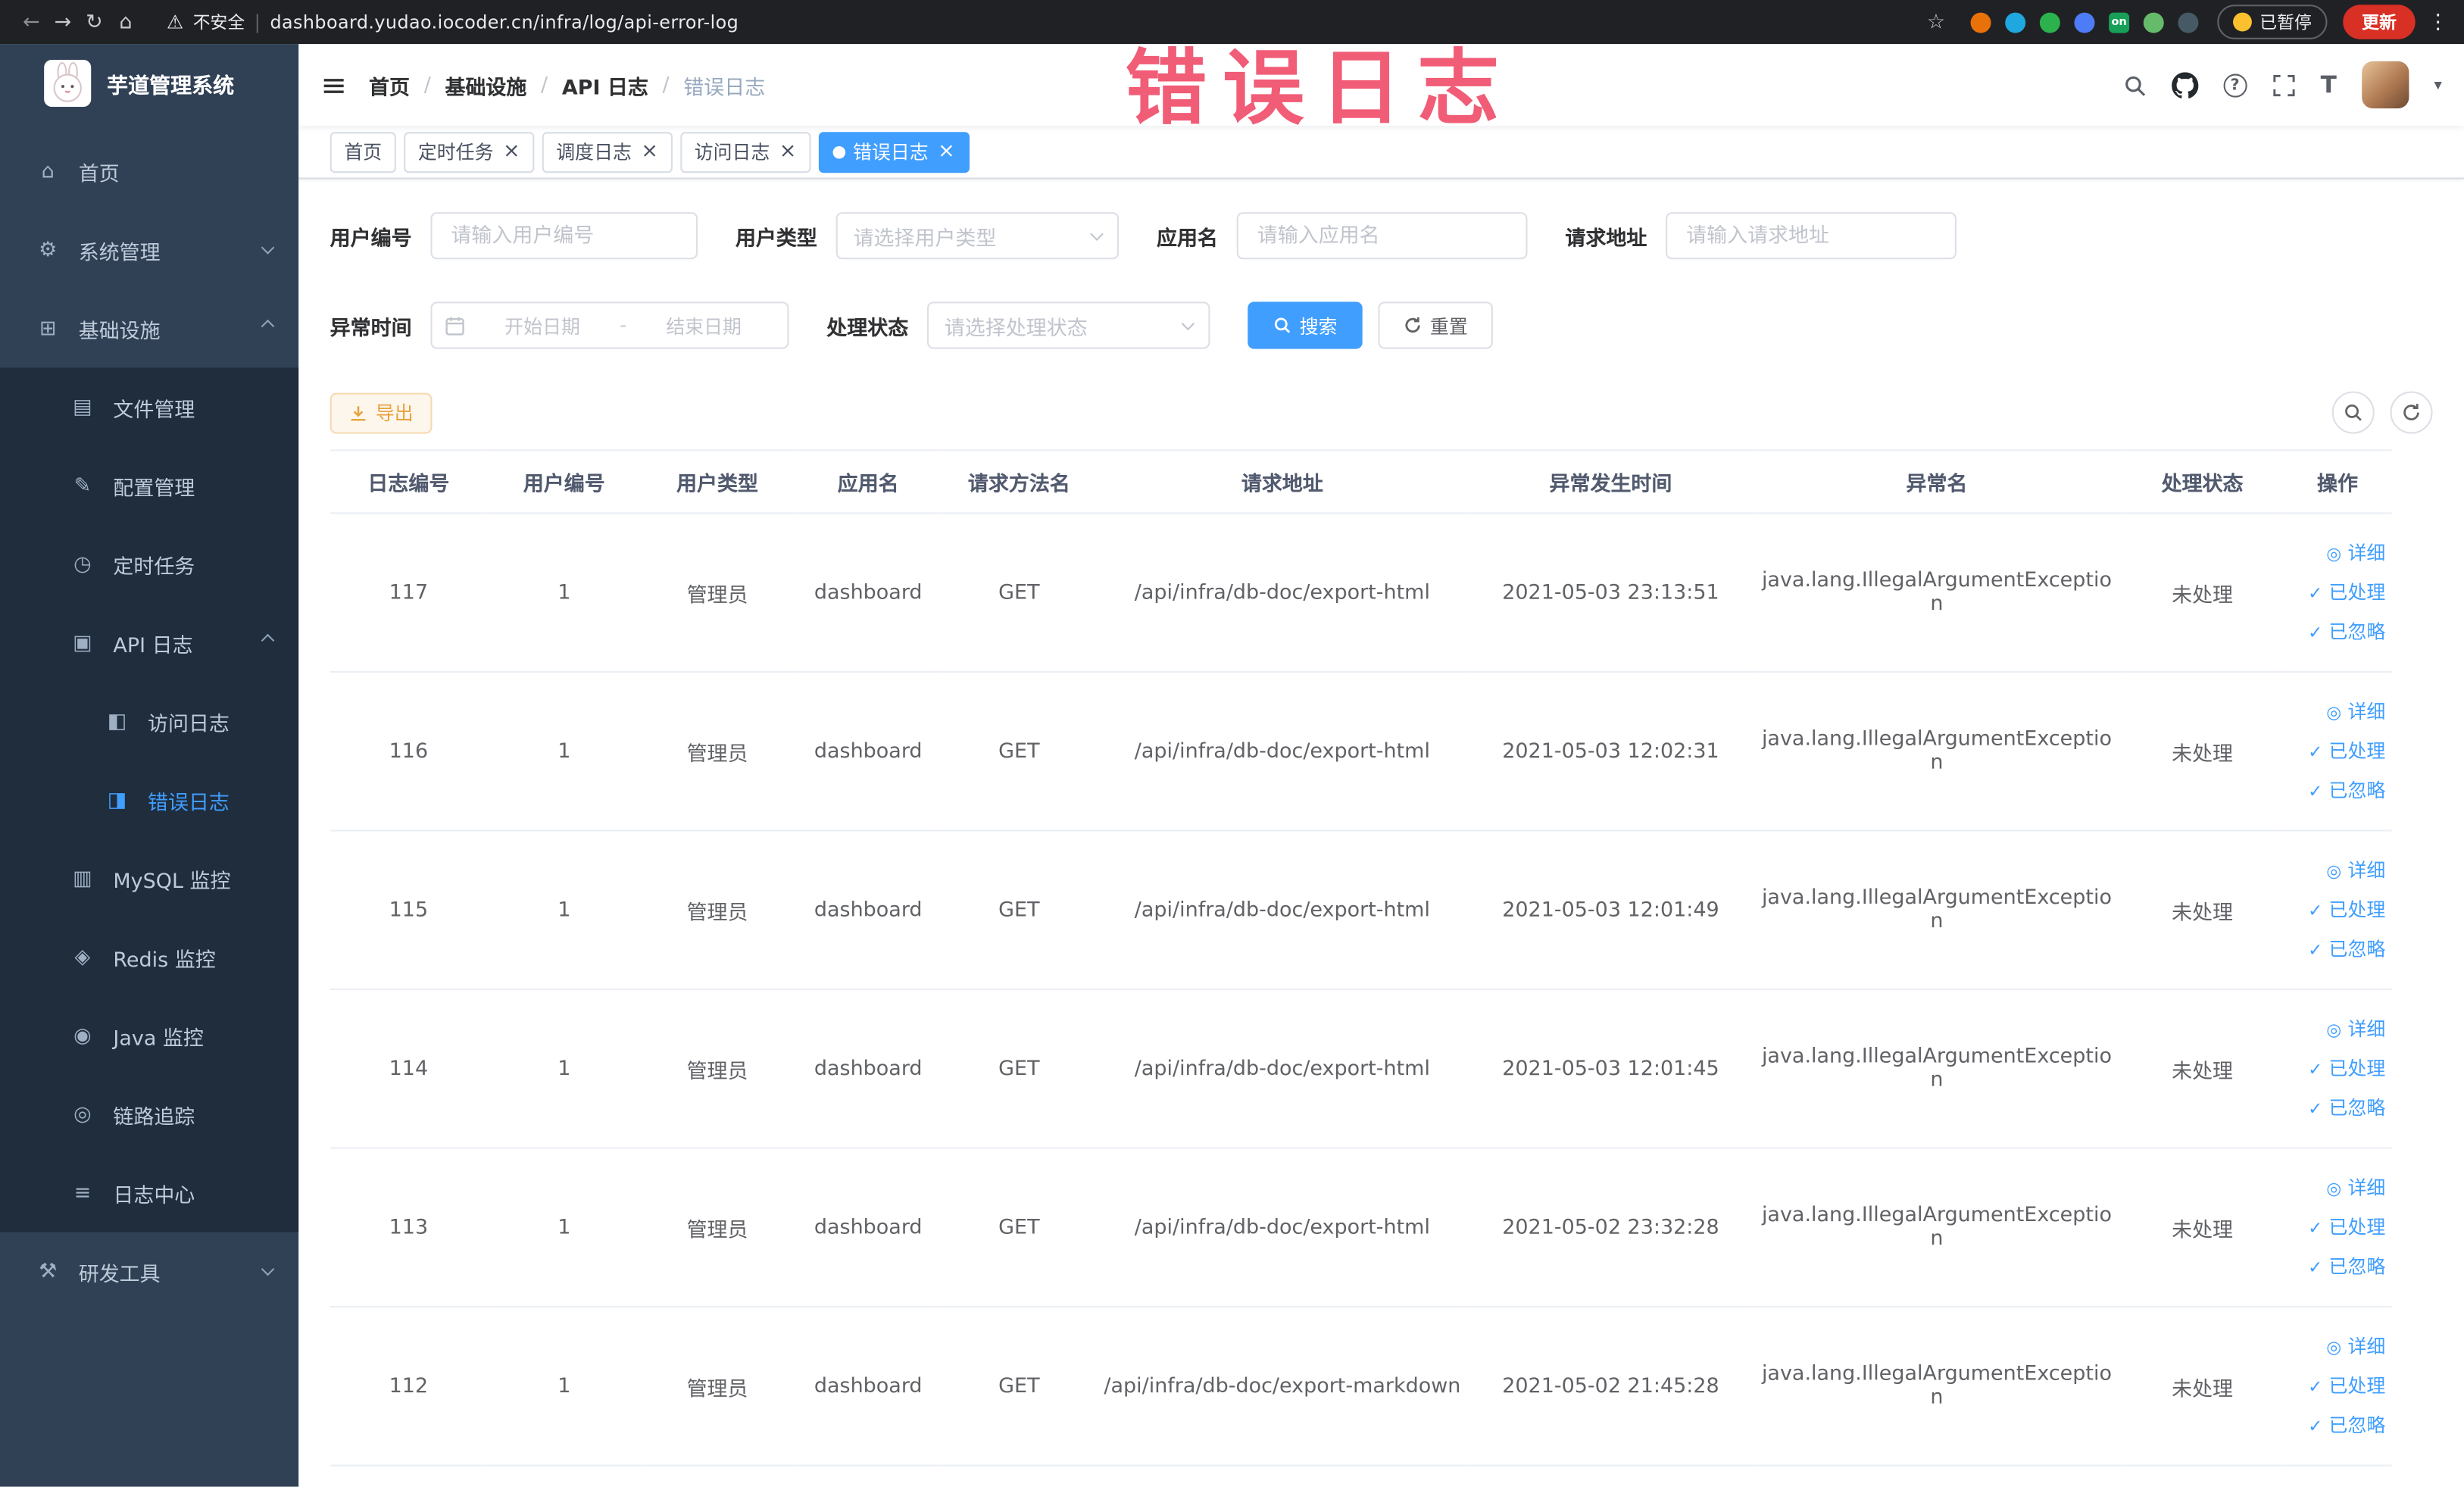  I want to click on sidebar-item-error-log: ◨ 错误日志, so click(149, 800).